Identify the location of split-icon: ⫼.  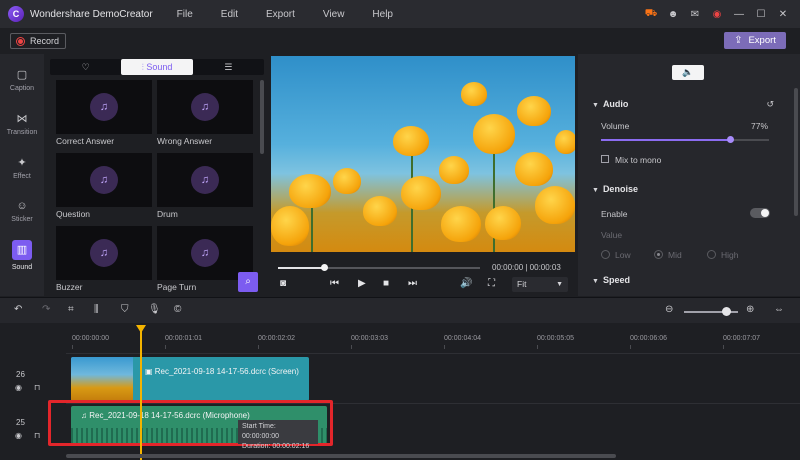
(96, 309).